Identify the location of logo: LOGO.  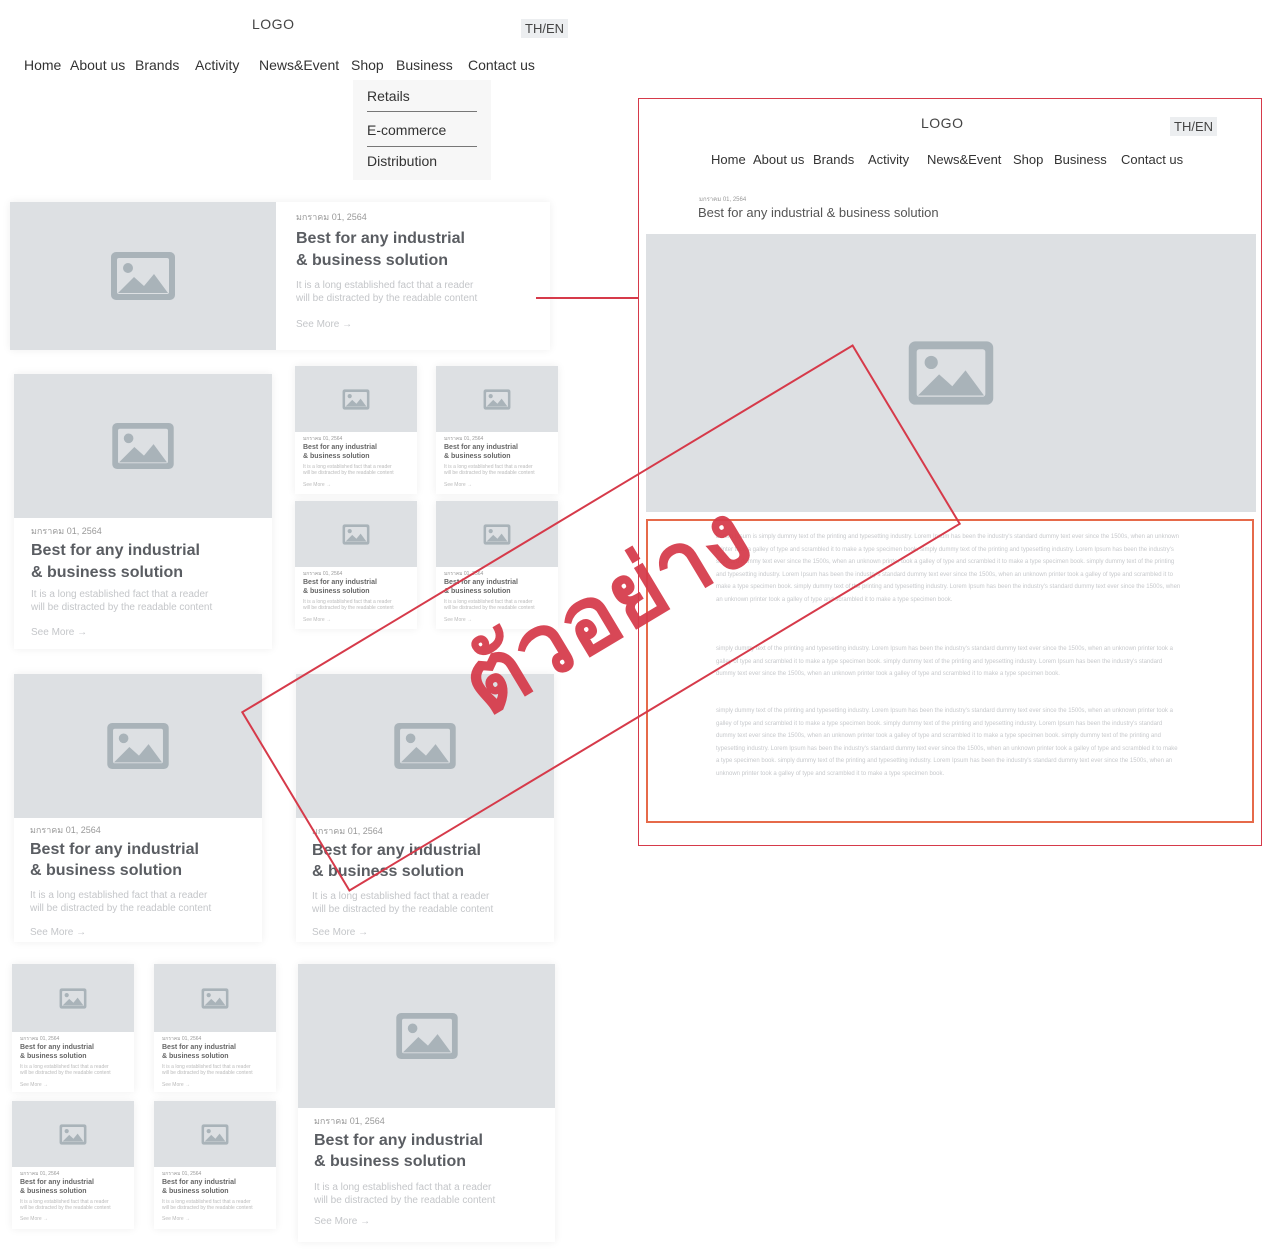
(273, 24).